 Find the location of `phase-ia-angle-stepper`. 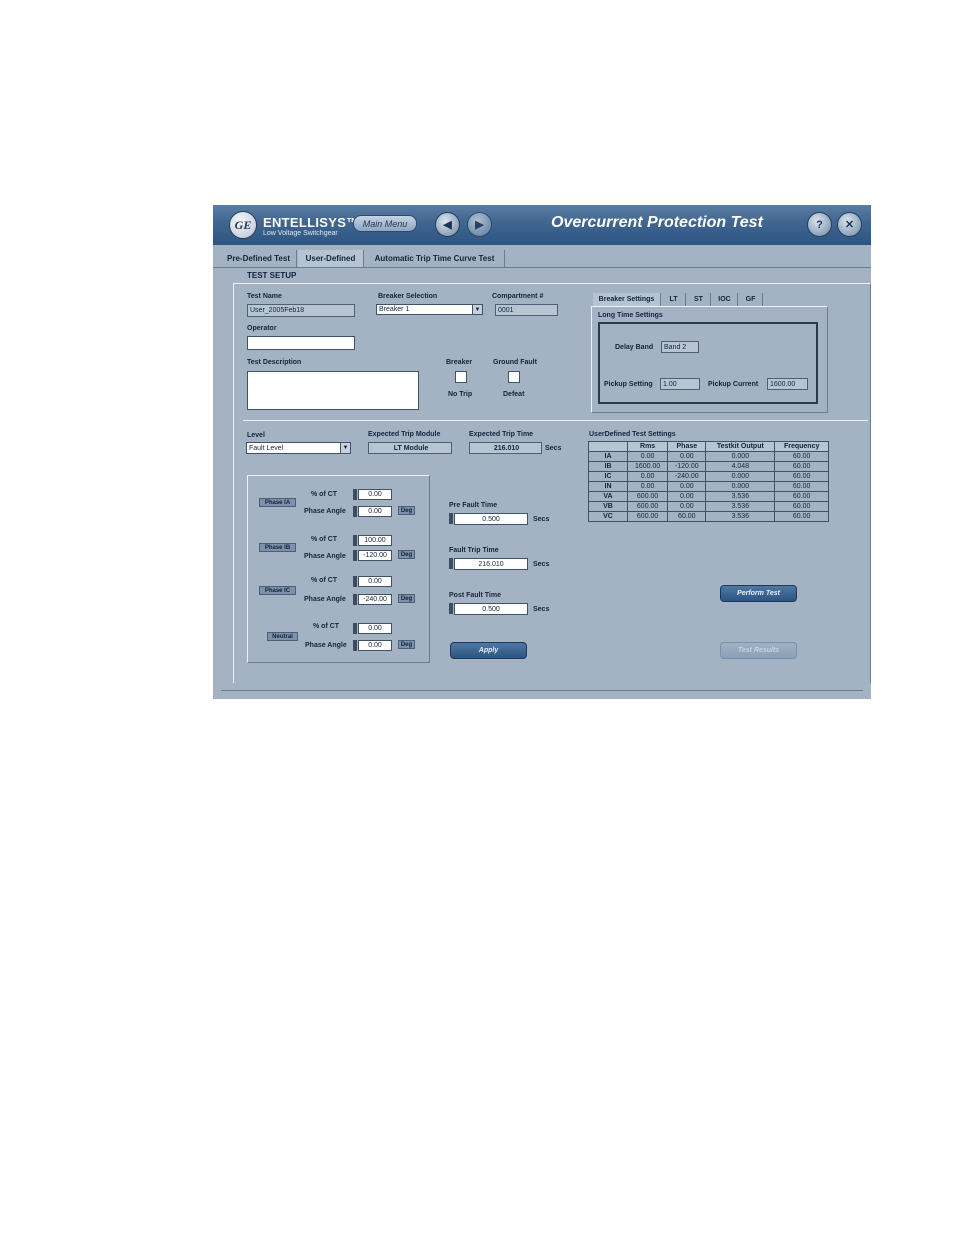

phase-ia-angle-stepper is located at coordinates (355, 511).